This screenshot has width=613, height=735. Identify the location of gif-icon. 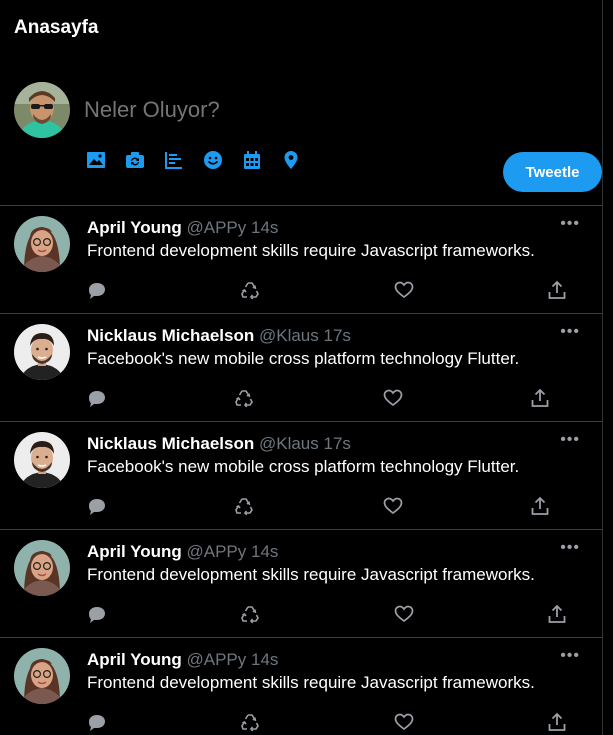
(135, 160).